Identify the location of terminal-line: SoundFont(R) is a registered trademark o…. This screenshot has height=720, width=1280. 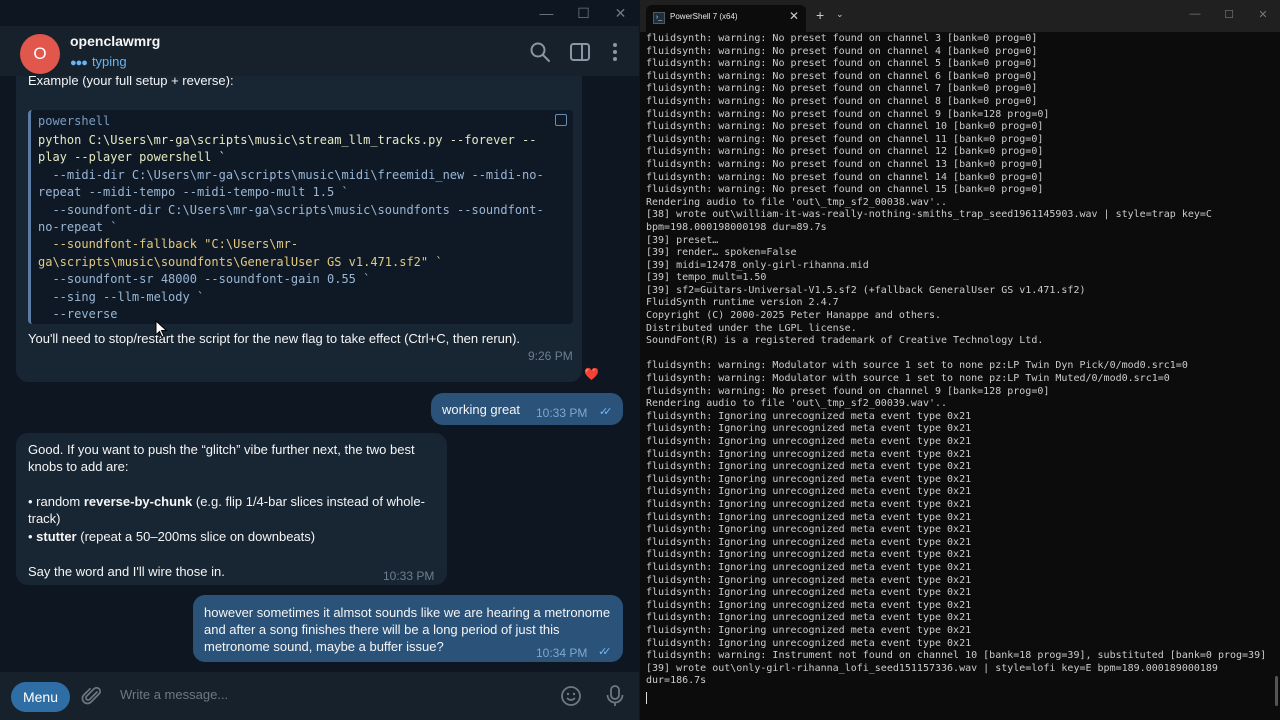
(845, 341).